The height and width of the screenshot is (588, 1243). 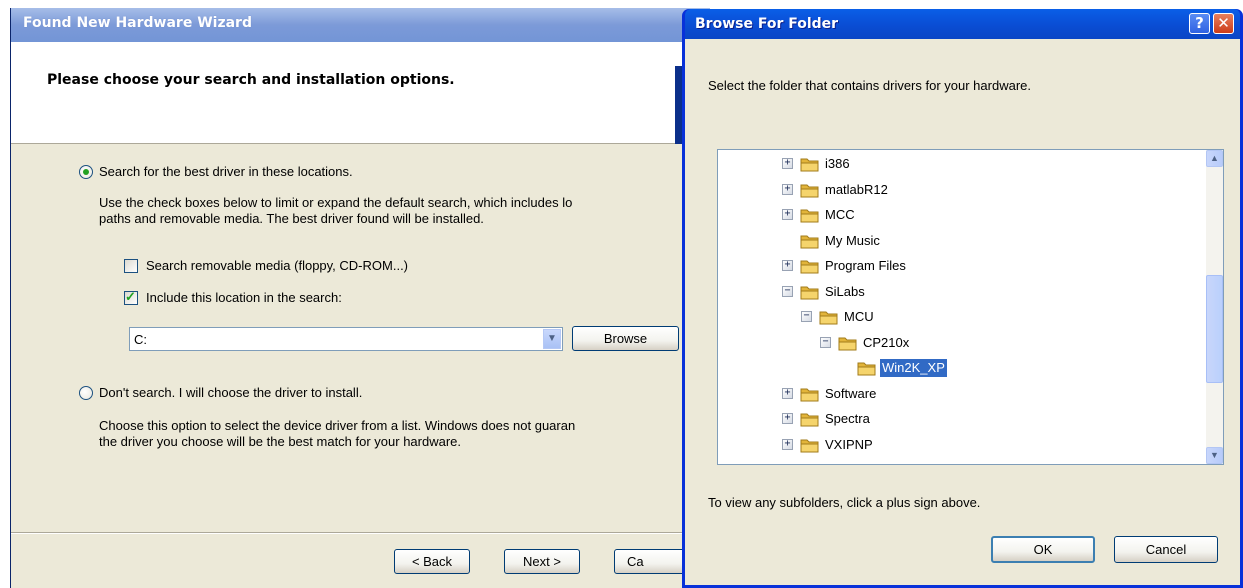 What do you see at coordinates (865, 266) in the screenshot?
I see `tree-item-label: Program Files` at bounding box center [865, 266].